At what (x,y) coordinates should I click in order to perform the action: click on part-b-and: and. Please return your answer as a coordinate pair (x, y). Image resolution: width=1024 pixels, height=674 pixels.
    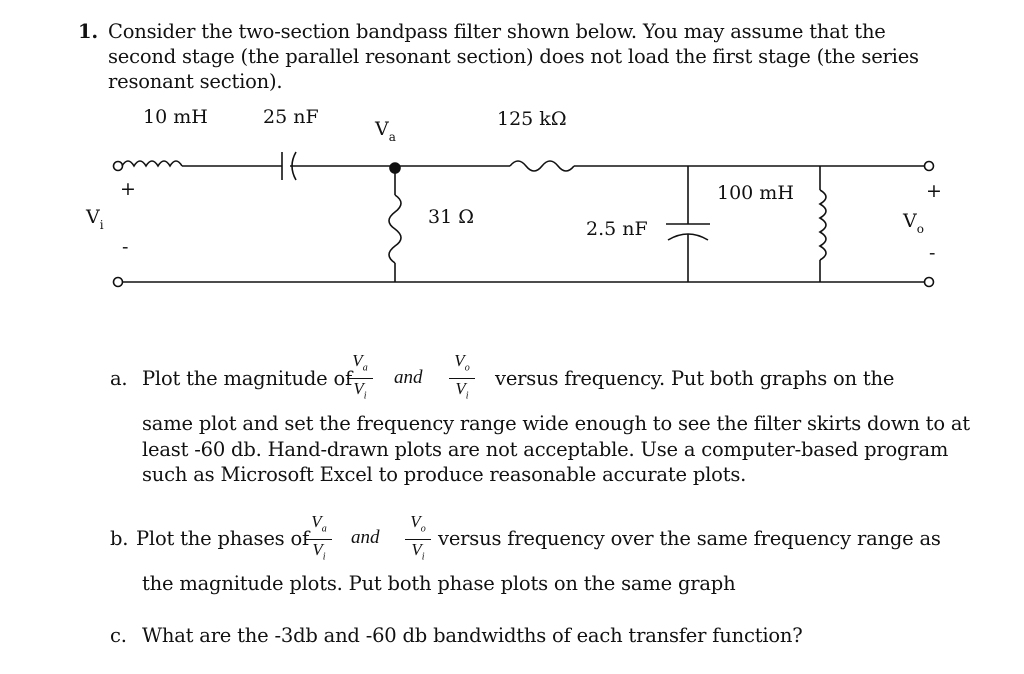
    Looking at the image, I should click on (365, 537).